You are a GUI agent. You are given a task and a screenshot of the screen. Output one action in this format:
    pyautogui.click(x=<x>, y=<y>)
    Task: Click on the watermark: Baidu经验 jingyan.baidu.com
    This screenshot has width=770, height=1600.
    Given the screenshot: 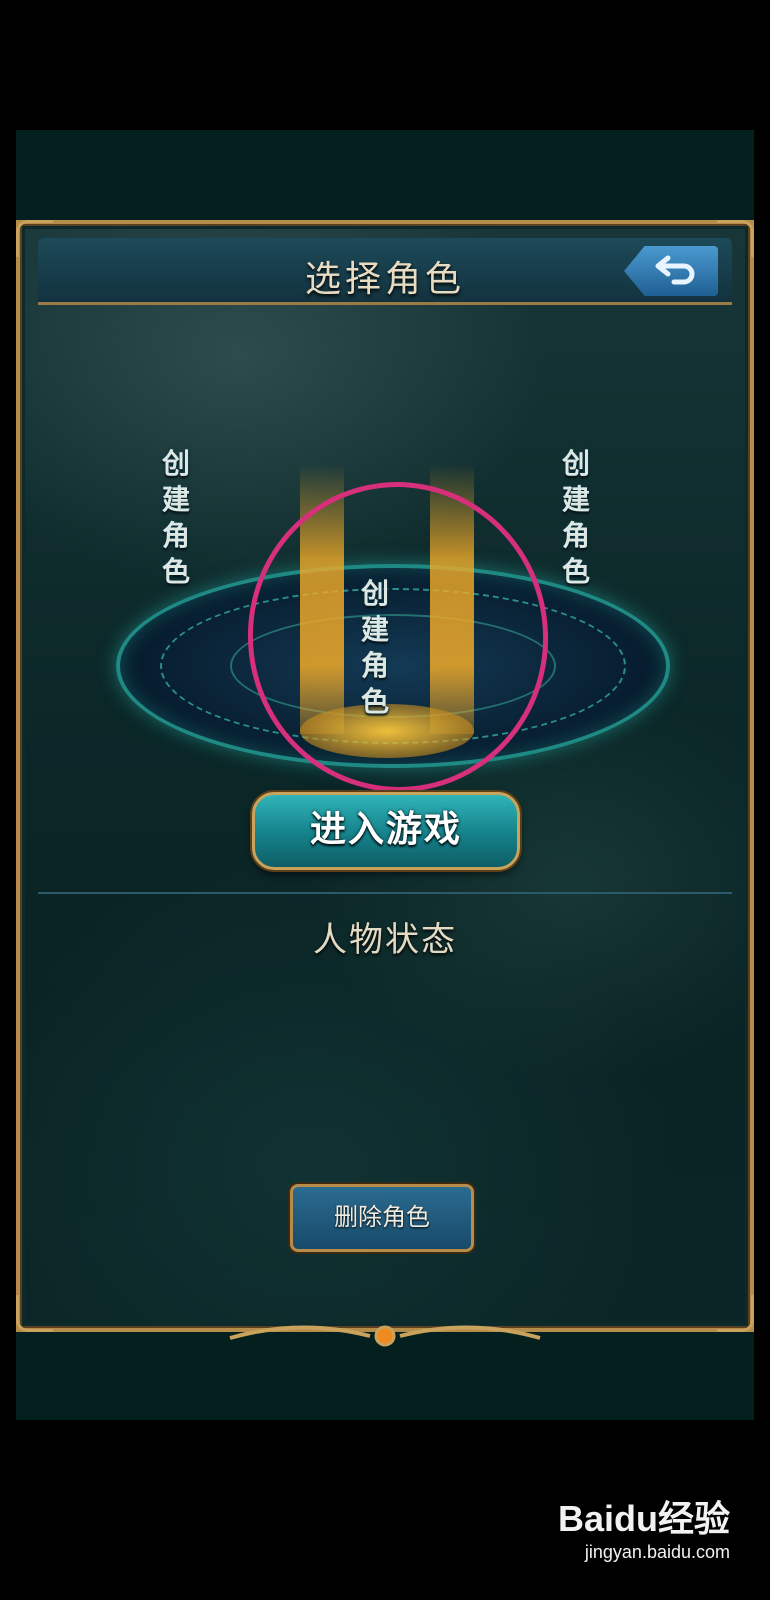 What is the action you would take?
    pyautogui.click(x=644, y=1526)
    